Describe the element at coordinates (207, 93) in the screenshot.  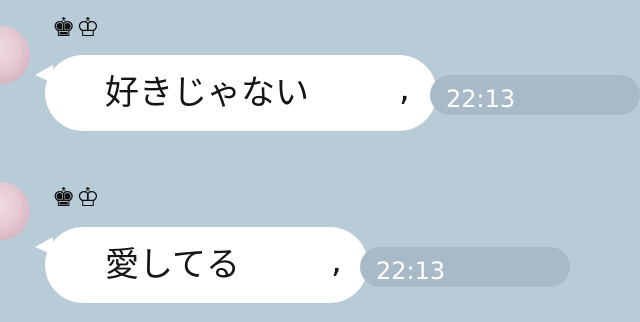
I see `message-text: 好きじゃない` at that location.